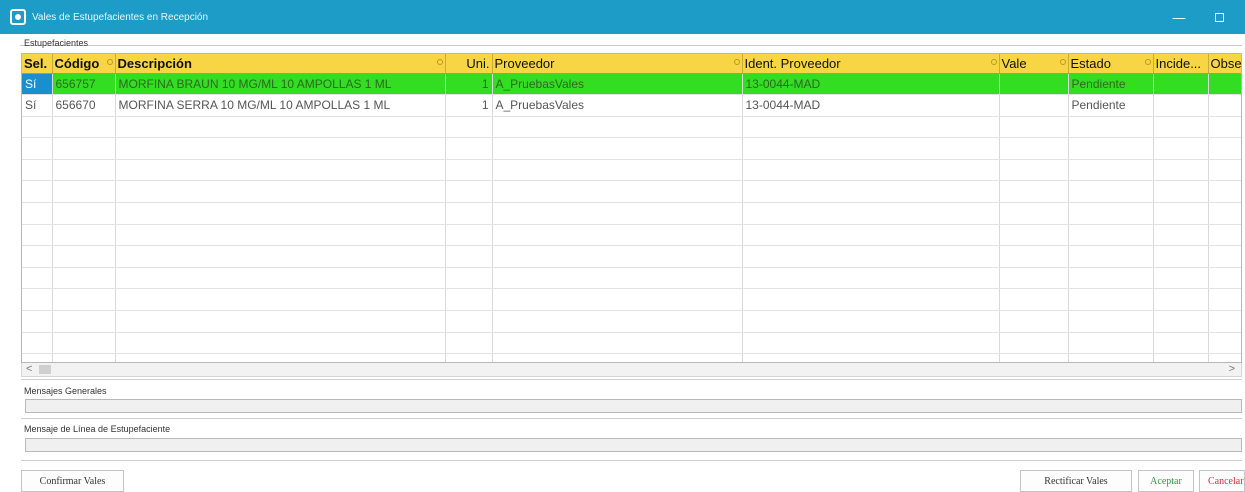 The height and width of the screenshot is (492, 1245). What do you see at coordinates (72, 481) in the screenshot?
I see `confirm-vales-button: Confirmar Vales` at bounding box center [72, 481].